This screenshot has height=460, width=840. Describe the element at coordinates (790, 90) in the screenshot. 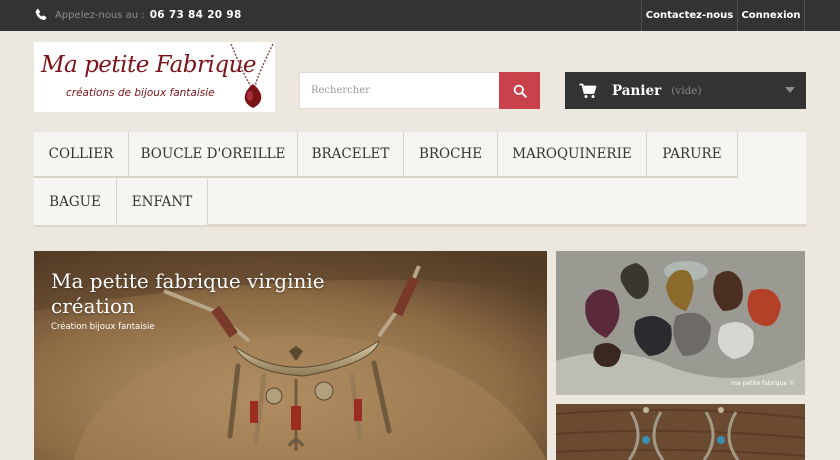

I see `chevron-down-icon` at that location.